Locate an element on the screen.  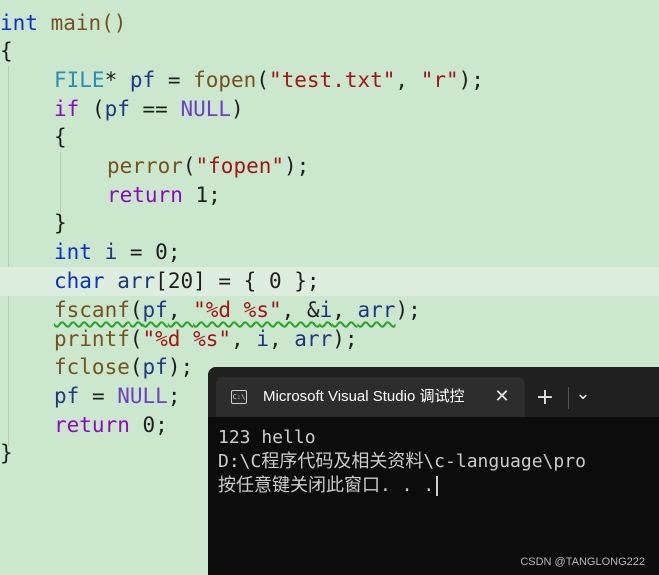
code-line-16: } is located at coordinates (6, 453).